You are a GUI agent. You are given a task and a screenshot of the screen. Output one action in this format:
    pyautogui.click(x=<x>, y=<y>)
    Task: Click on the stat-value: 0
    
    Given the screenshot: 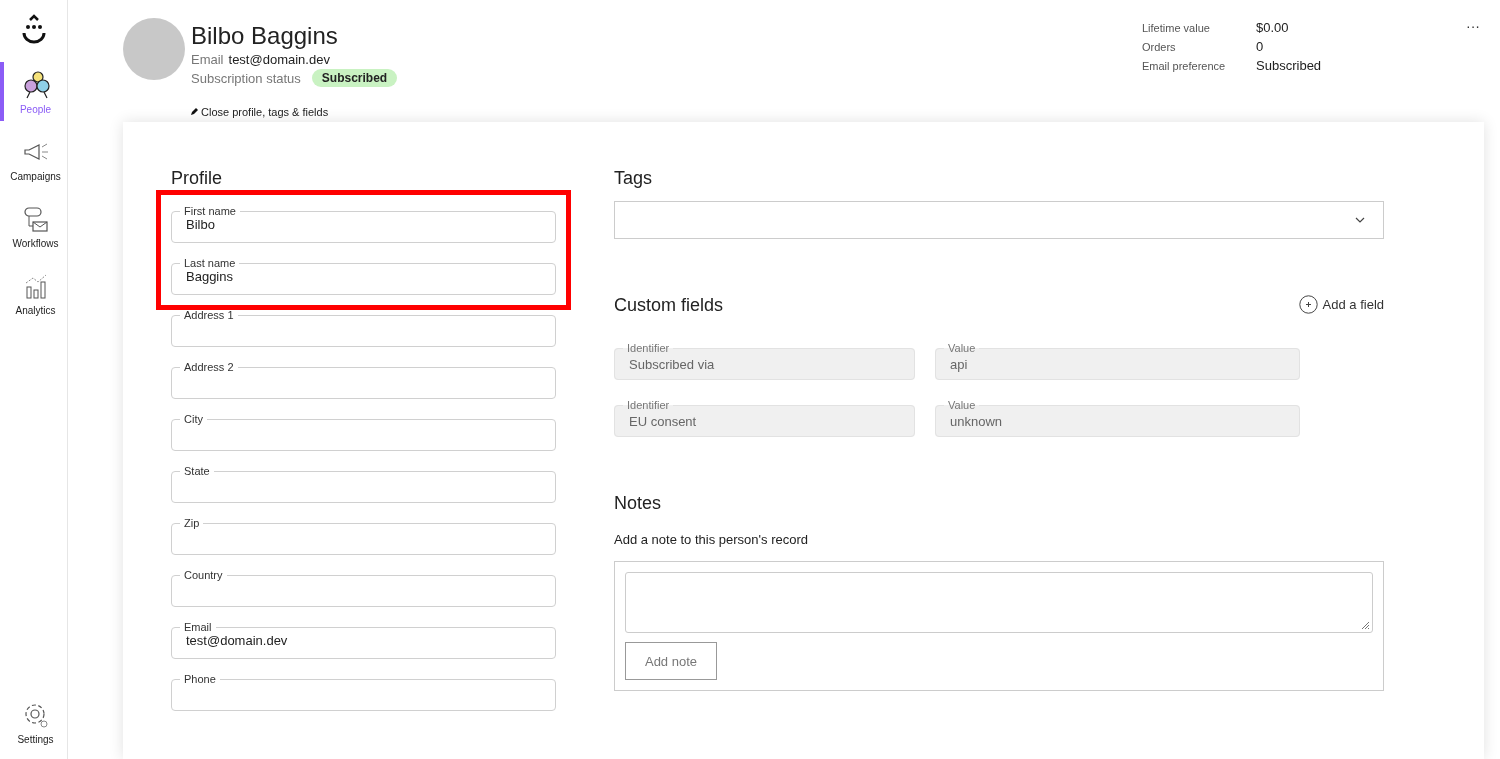 What is the action you would take?
    pyautogui.click(x=1260, y=46)
    